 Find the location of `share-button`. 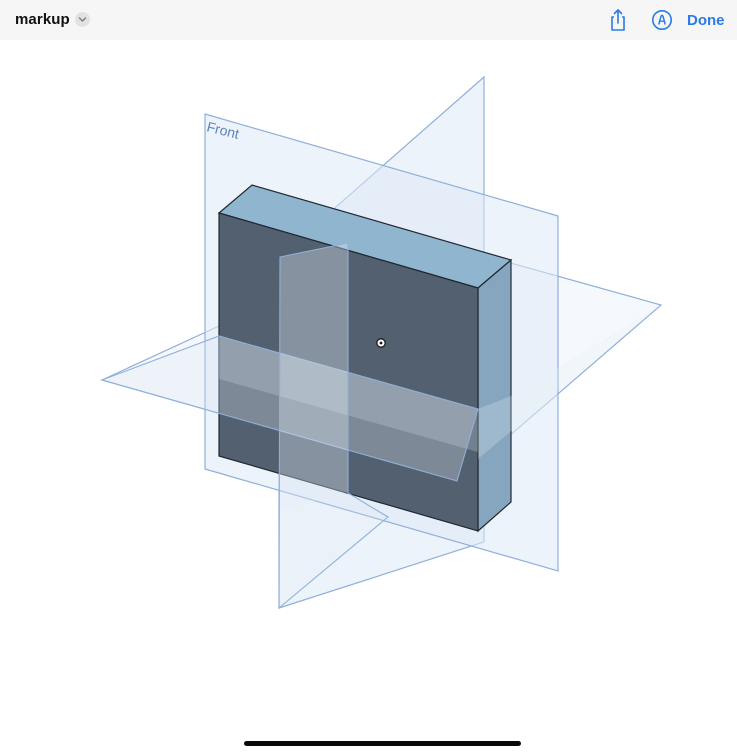

share-button is located at coordinates (618, 20).